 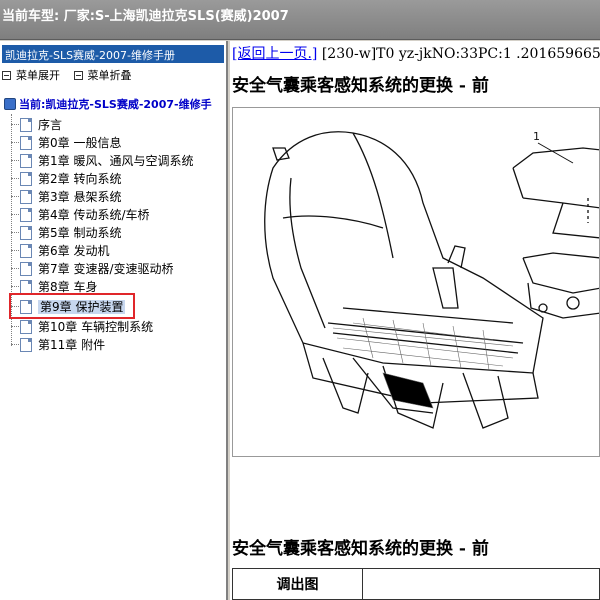 What do you see at coordinates (36, 125) in the screenshot?
I see `tree-item-preface: 序言` at bounding box center [36, 125].